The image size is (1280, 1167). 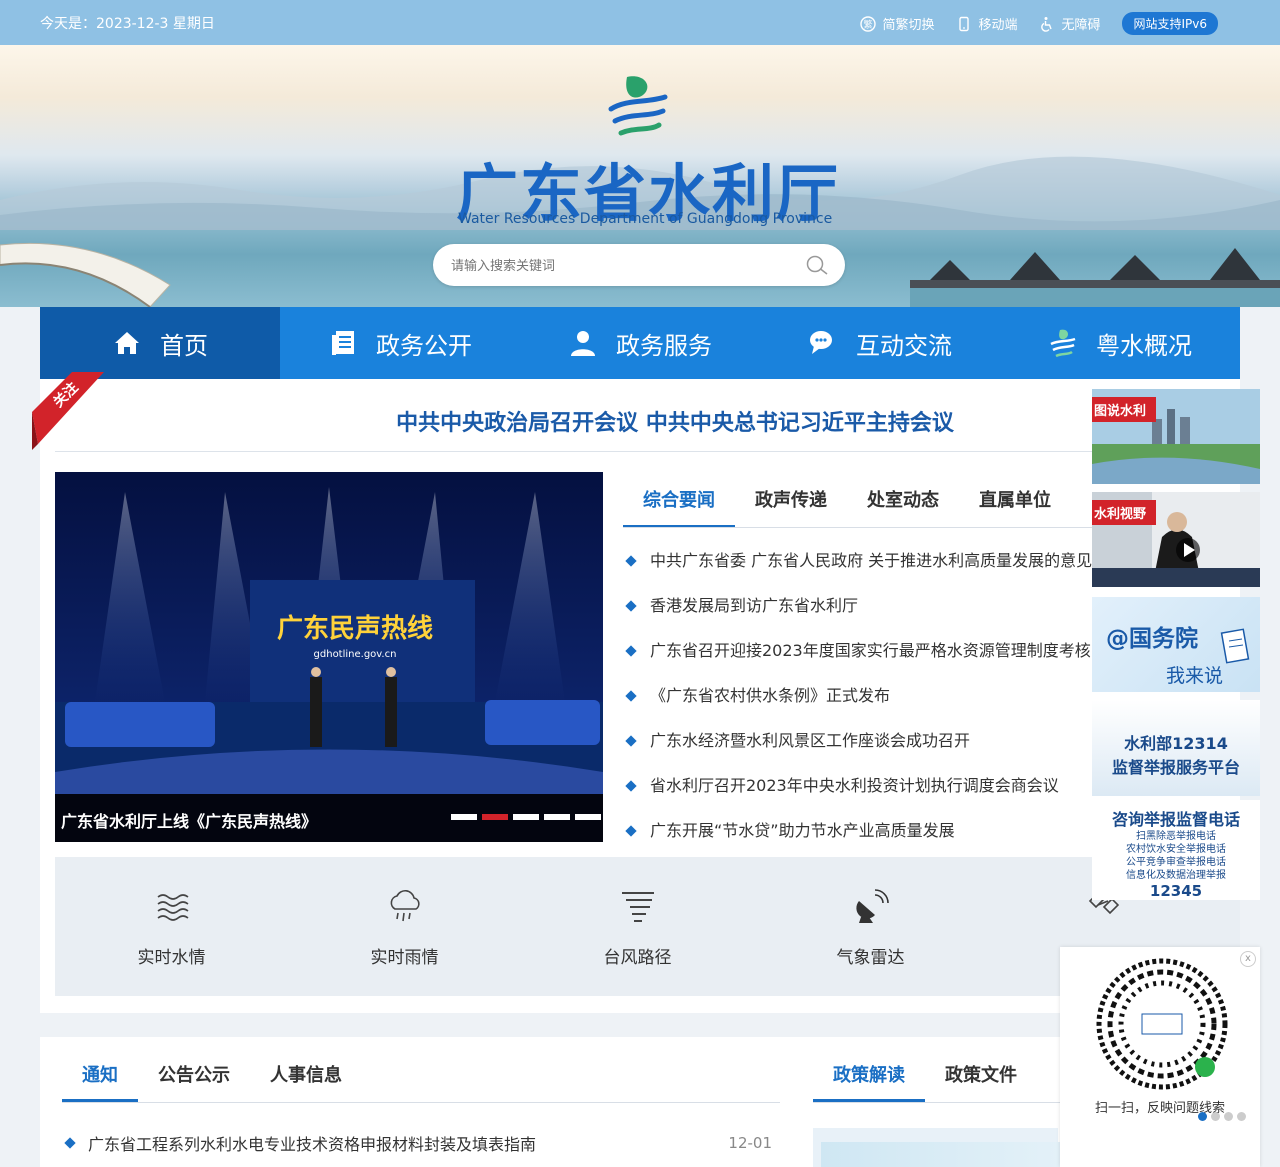 What do you see at coordinates (872, 906) in the screenshot?
I see `radar-icon` at bounding box center [872, 906].